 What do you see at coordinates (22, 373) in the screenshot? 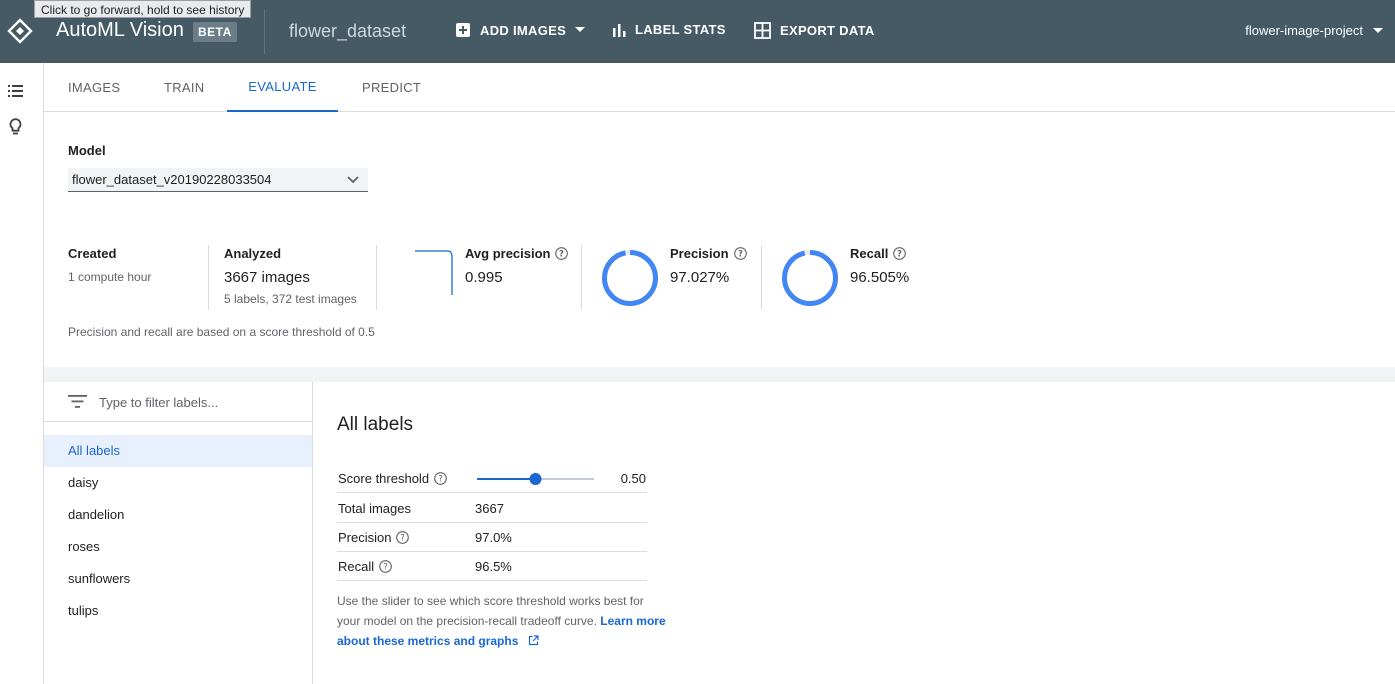
I see `left-rail` at bounding box center [22, 373].